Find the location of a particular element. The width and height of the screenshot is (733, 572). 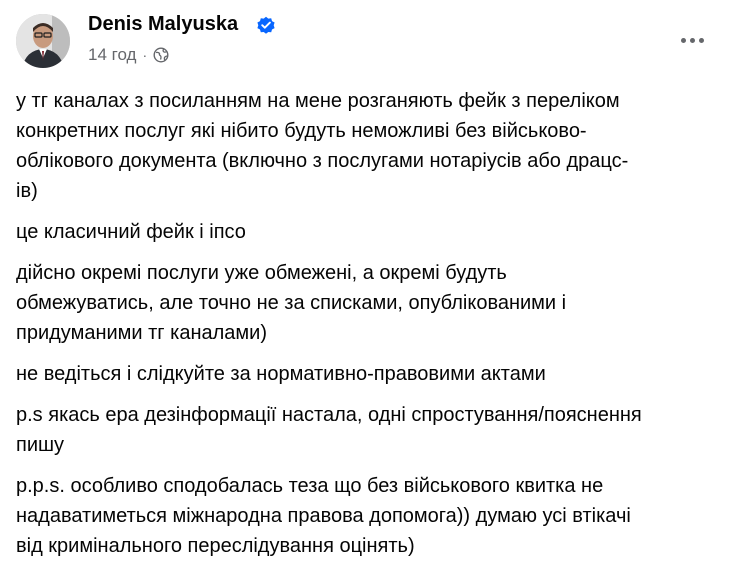

post-timestamp: 14 год is located at coordinates (112, 55).